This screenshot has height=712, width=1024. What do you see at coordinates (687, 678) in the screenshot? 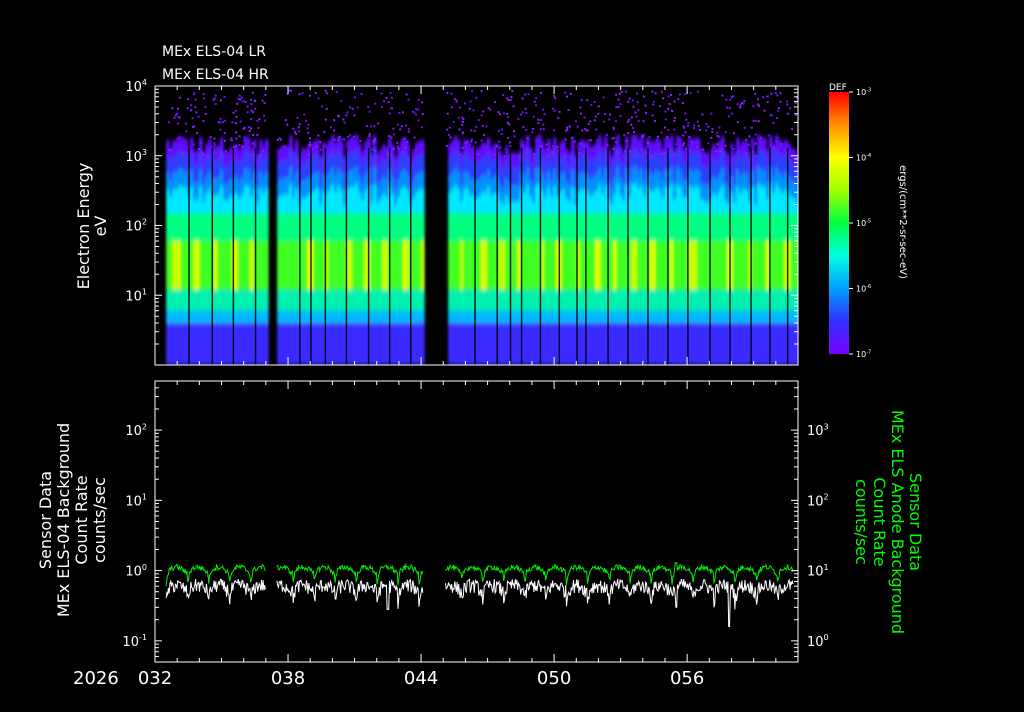
I see `x-tick-label: 056` at bounding box center [687, 678].